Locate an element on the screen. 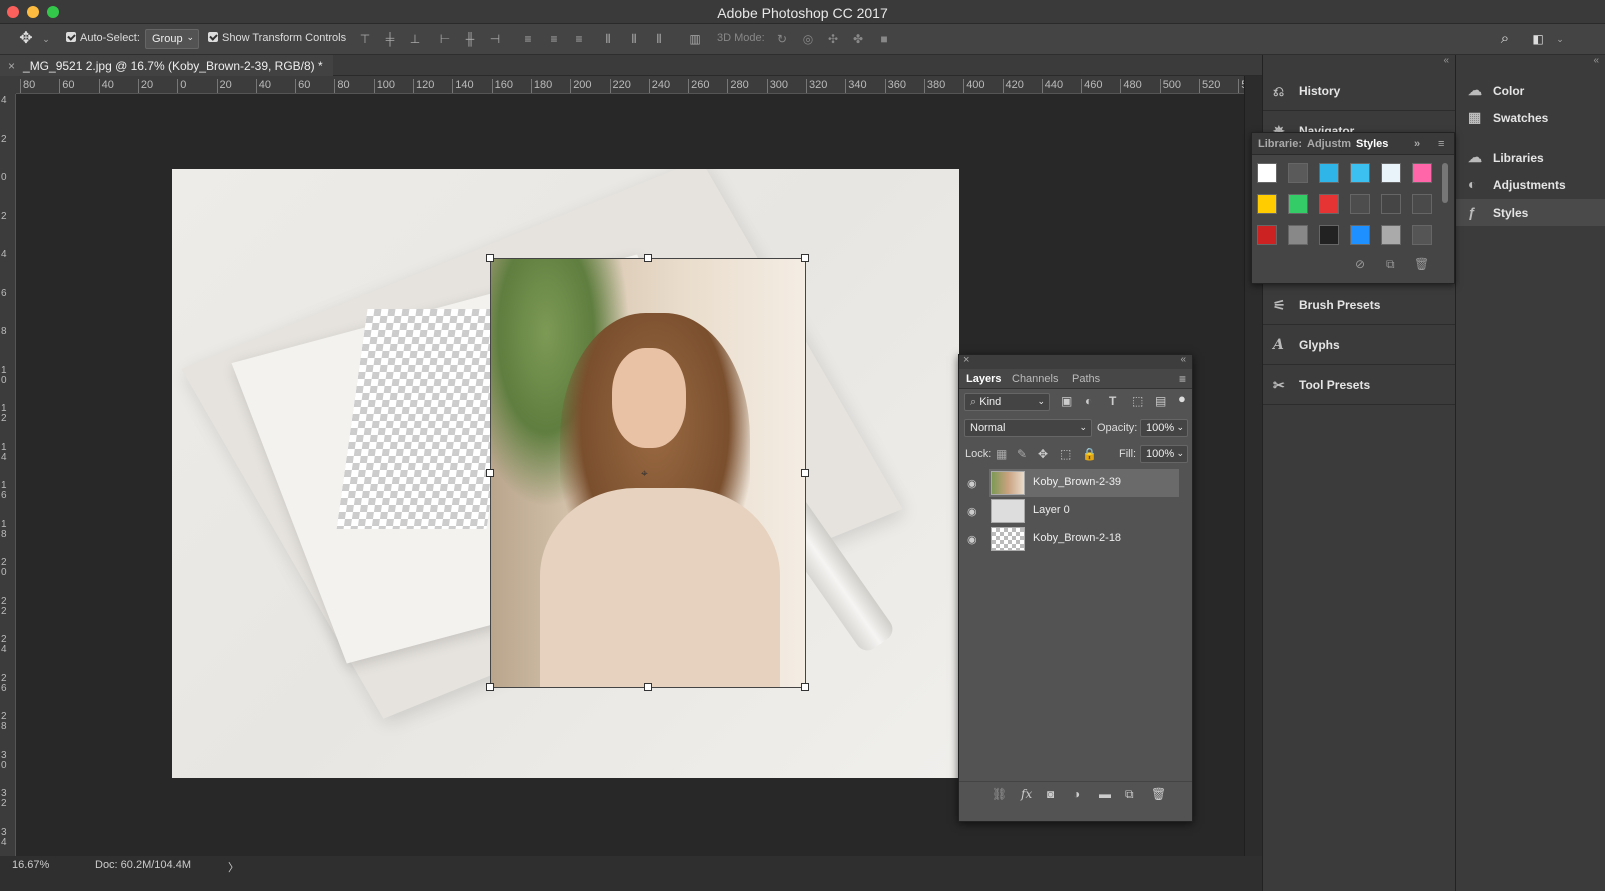 Image resolution: width=1605 pixels, height=891 pixels. dock-item-tool-presets: ✂ Tool Presets is located at coordinates (1359, 385).